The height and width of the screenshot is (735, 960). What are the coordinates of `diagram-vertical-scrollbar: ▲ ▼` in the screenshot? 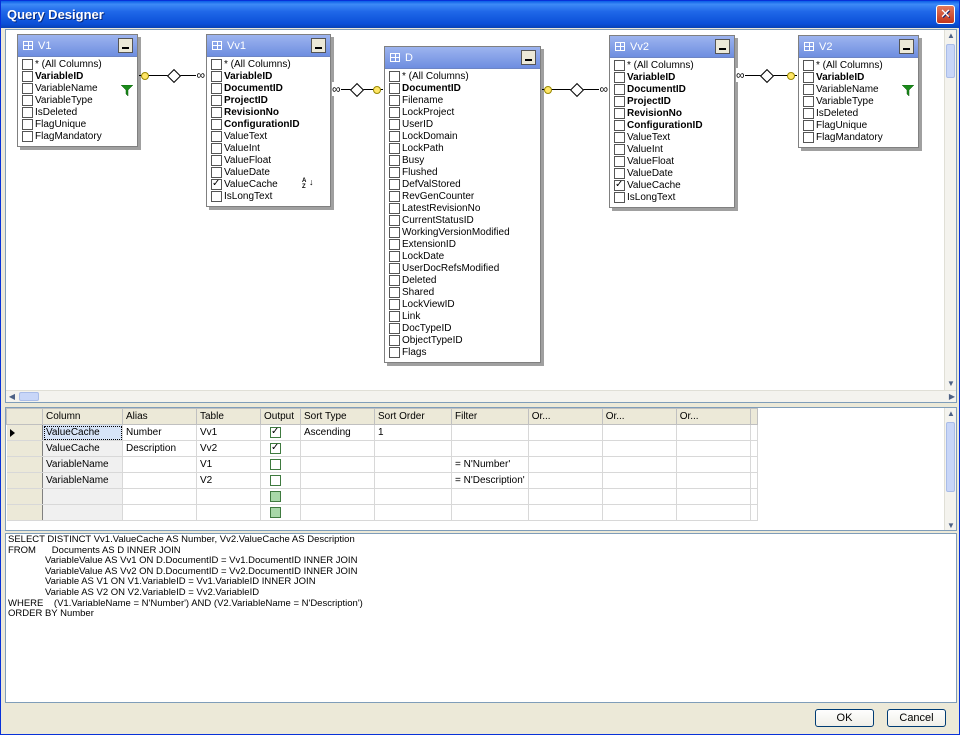 It's located at (950, 210).